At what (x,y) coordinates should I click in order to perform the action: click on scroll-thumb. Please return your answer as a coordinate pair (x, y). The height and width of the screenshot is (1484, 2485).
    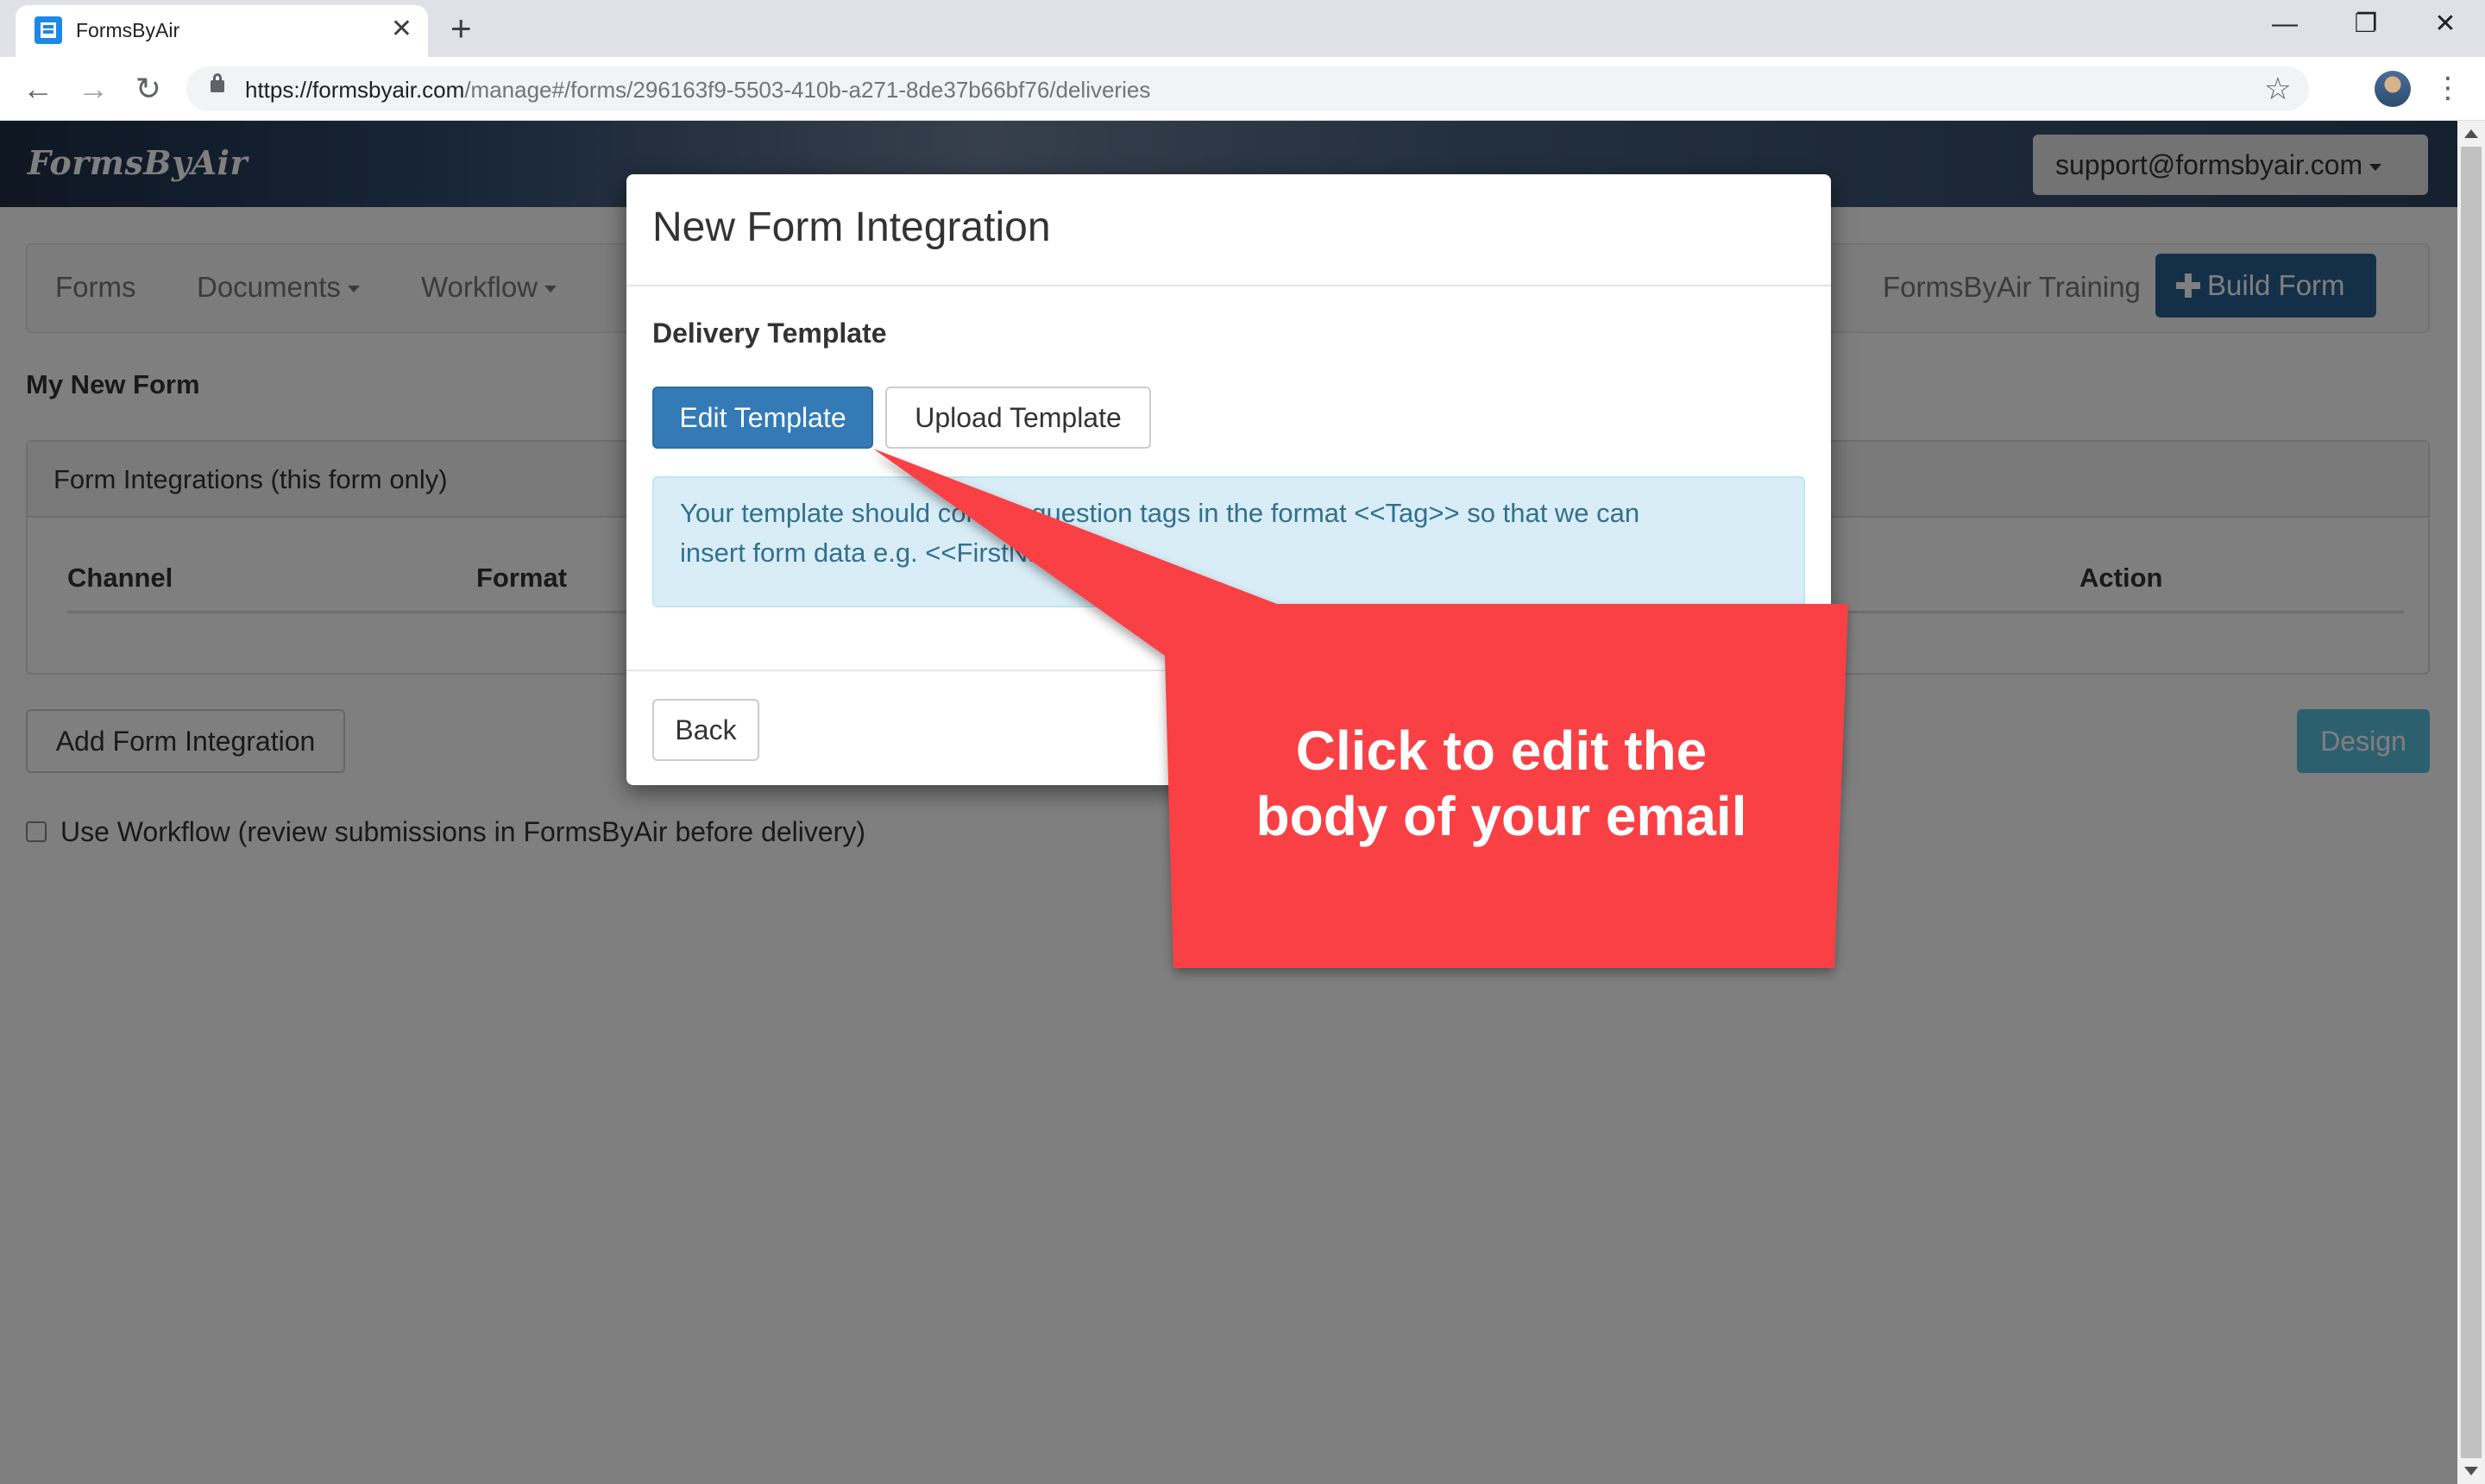
    Looking at the image, I should click on (2471, 802).